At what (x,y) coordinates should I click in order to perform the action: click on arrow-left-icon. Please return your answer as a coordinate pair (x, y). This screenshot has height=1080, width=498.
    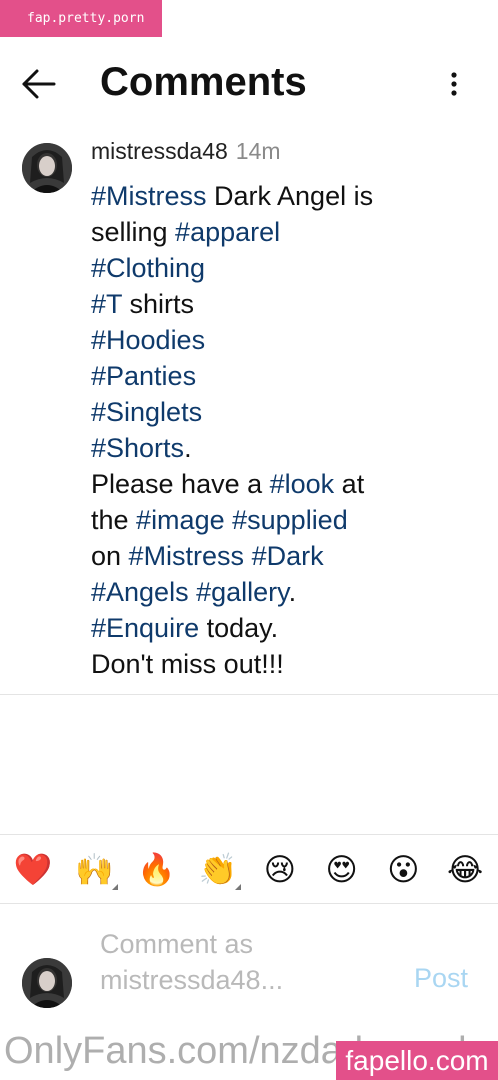
    Looking at the image, I should click on (39, 84).